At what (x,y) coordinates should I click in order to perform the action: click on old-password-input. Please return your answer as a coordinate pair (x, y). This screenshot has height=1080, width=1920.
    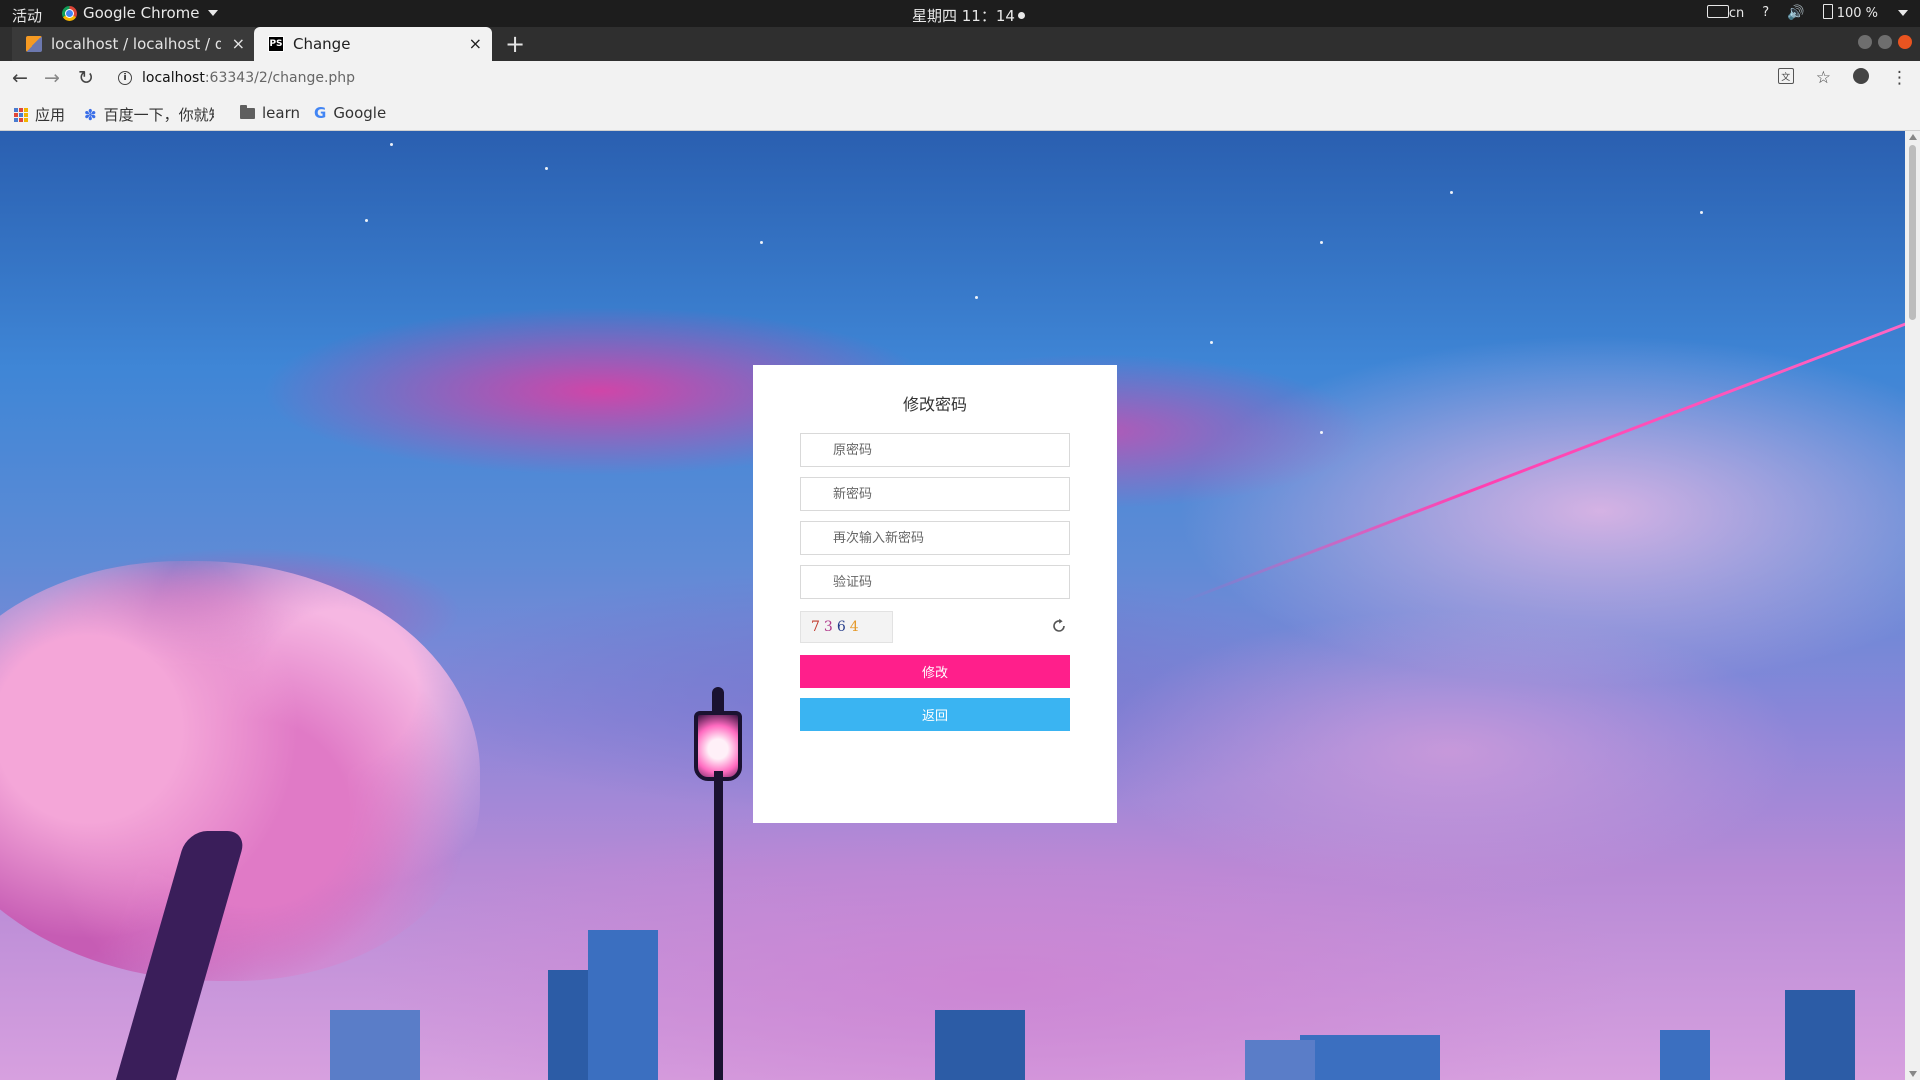
    Looking at the image, I should click on (935, 450).